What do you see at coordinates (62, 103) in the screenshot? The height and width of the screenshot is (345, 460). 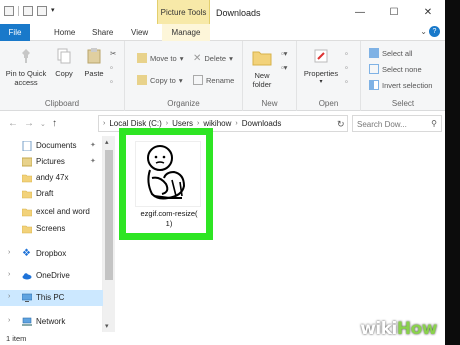 I see `clipboard-group-label: Clipboard` at bounding box center [62, 103].